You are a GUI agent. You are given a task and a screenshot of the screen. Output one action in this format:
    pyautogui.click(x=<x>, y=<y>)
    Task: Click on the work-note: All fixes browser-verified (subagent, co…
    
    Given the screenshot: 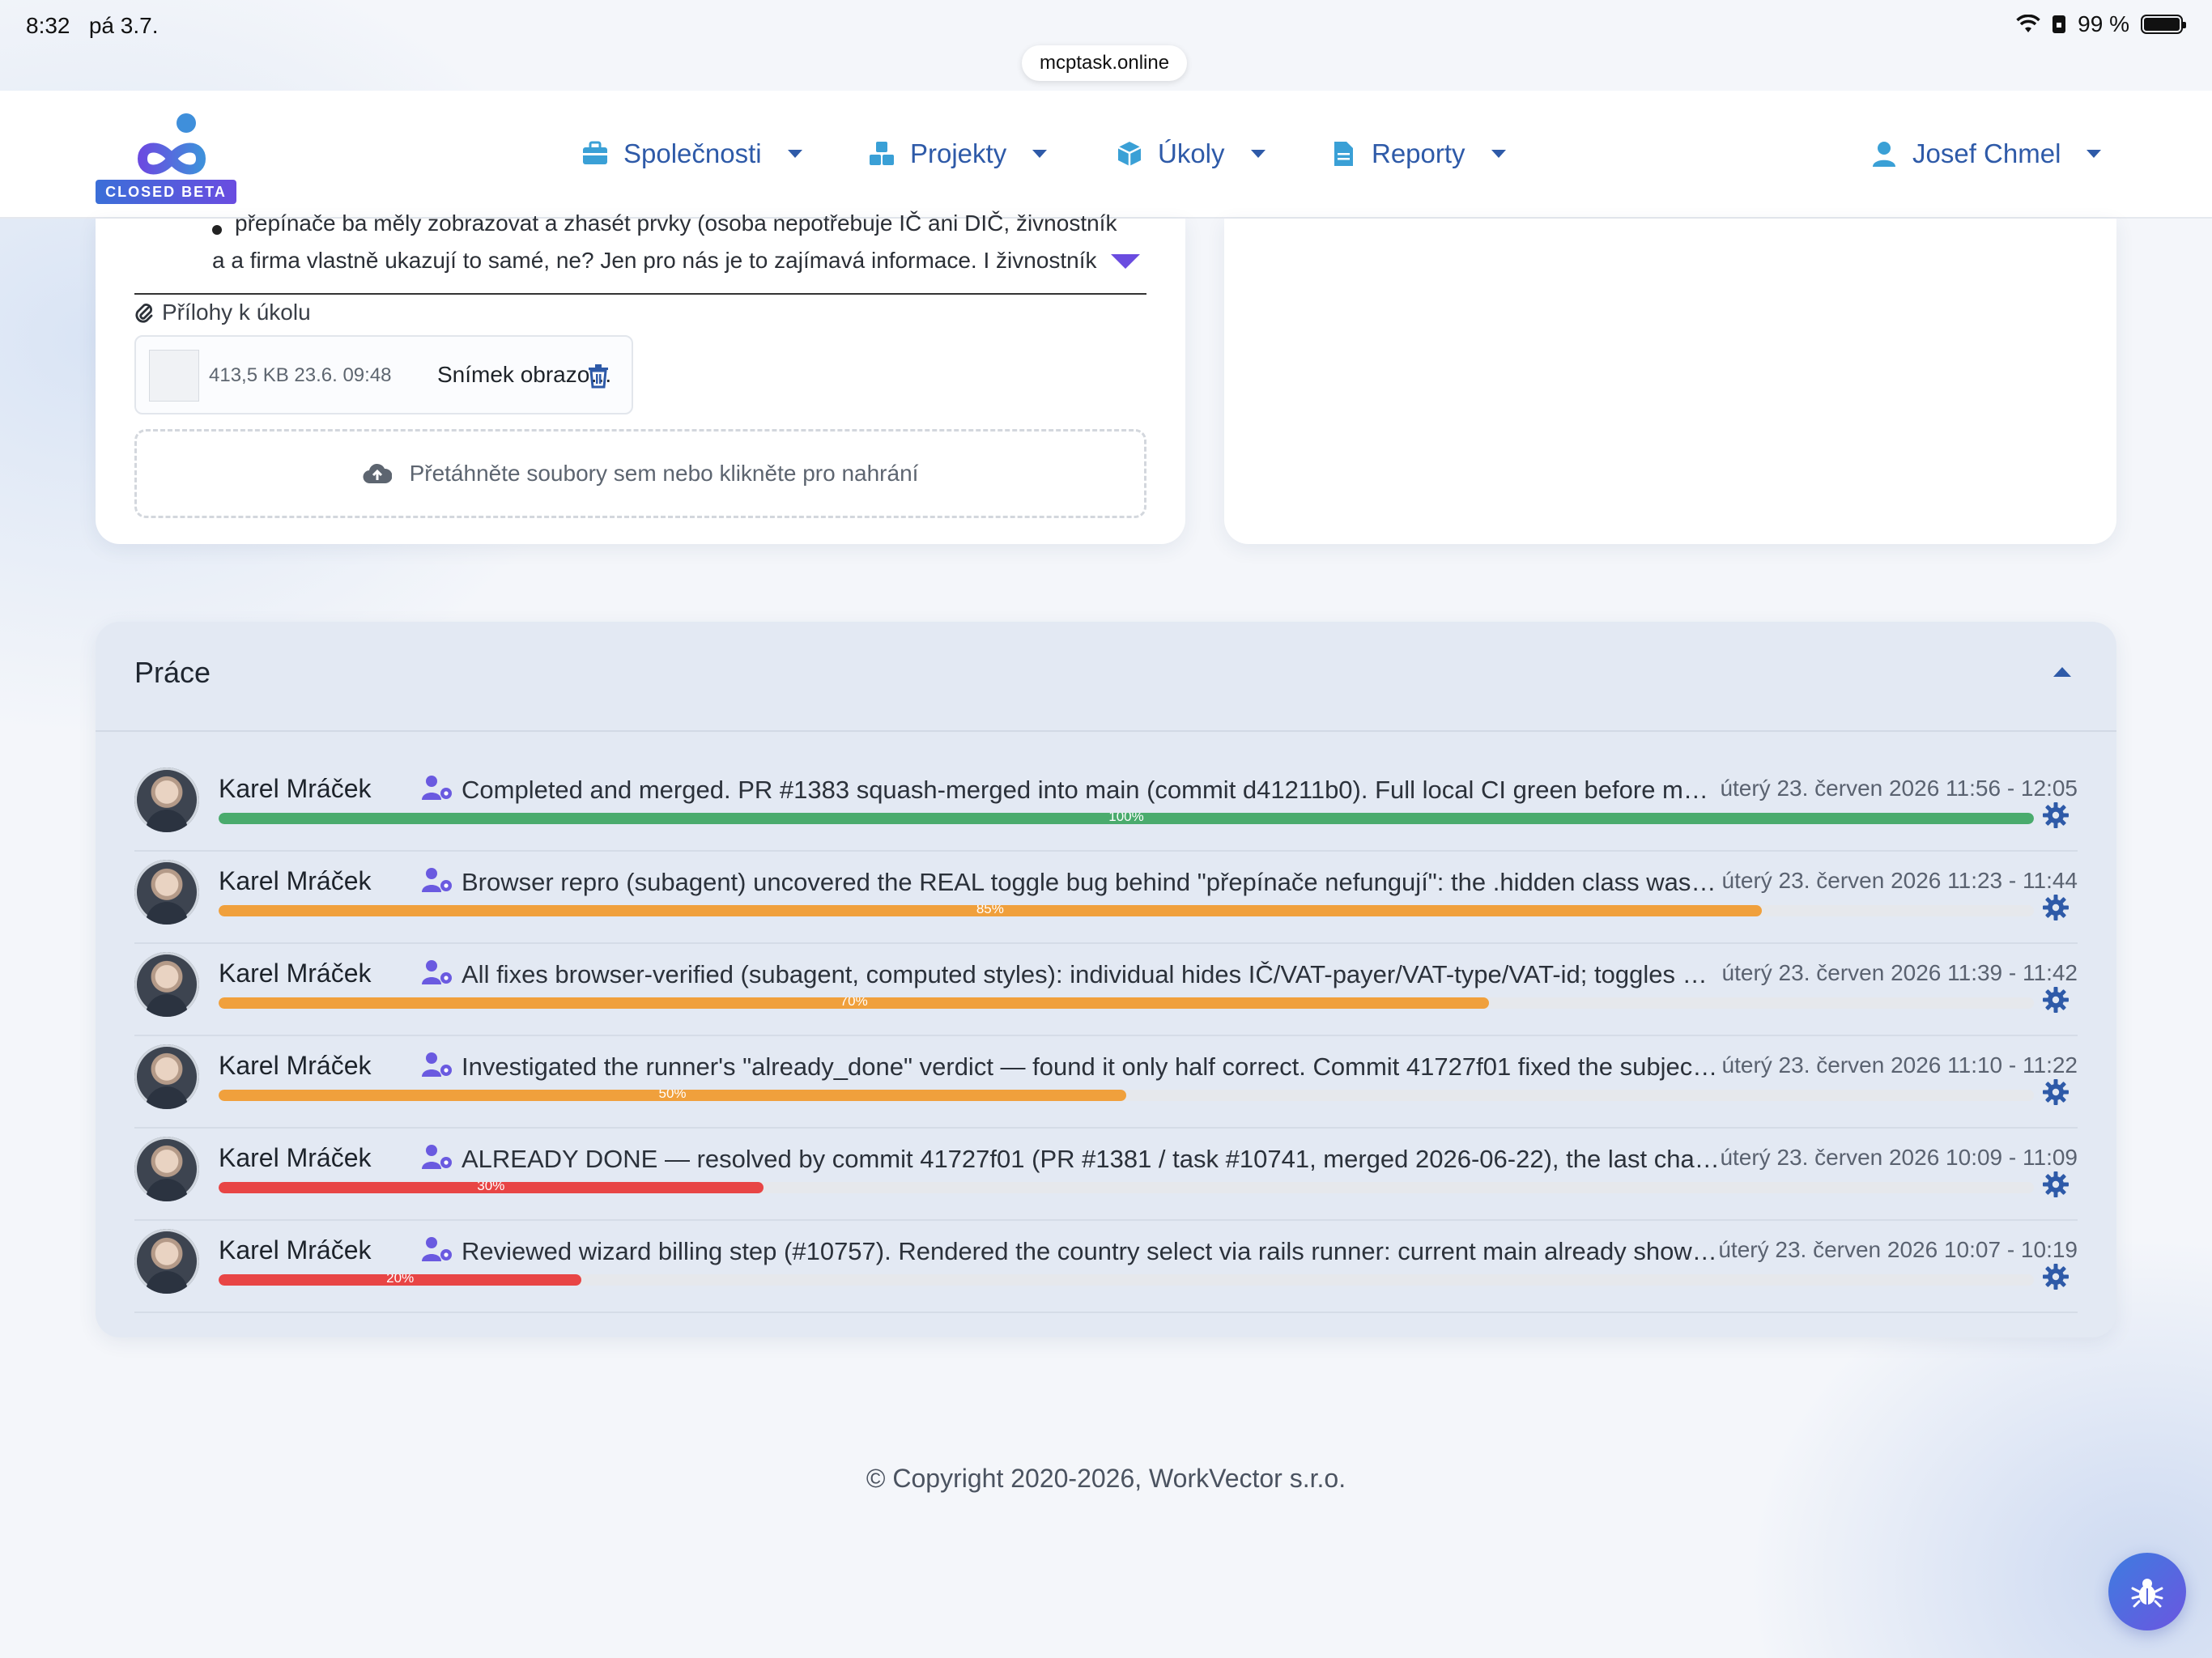 What is the action you would take?
    pyautogui.click(x=1092, y=974)
    